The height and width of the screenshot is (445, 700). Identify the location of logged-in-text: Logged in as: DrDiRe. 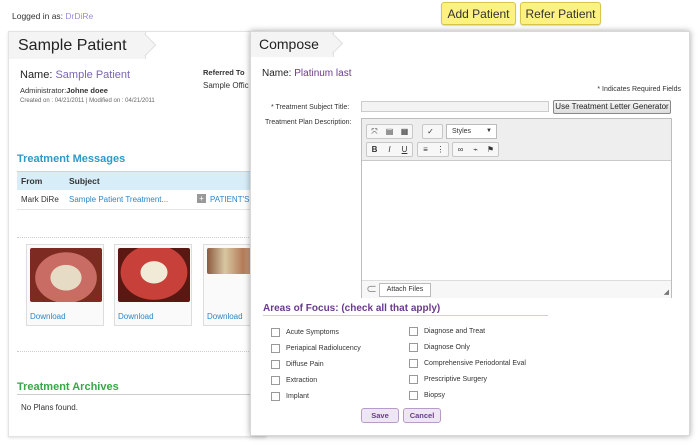
(52, 16).